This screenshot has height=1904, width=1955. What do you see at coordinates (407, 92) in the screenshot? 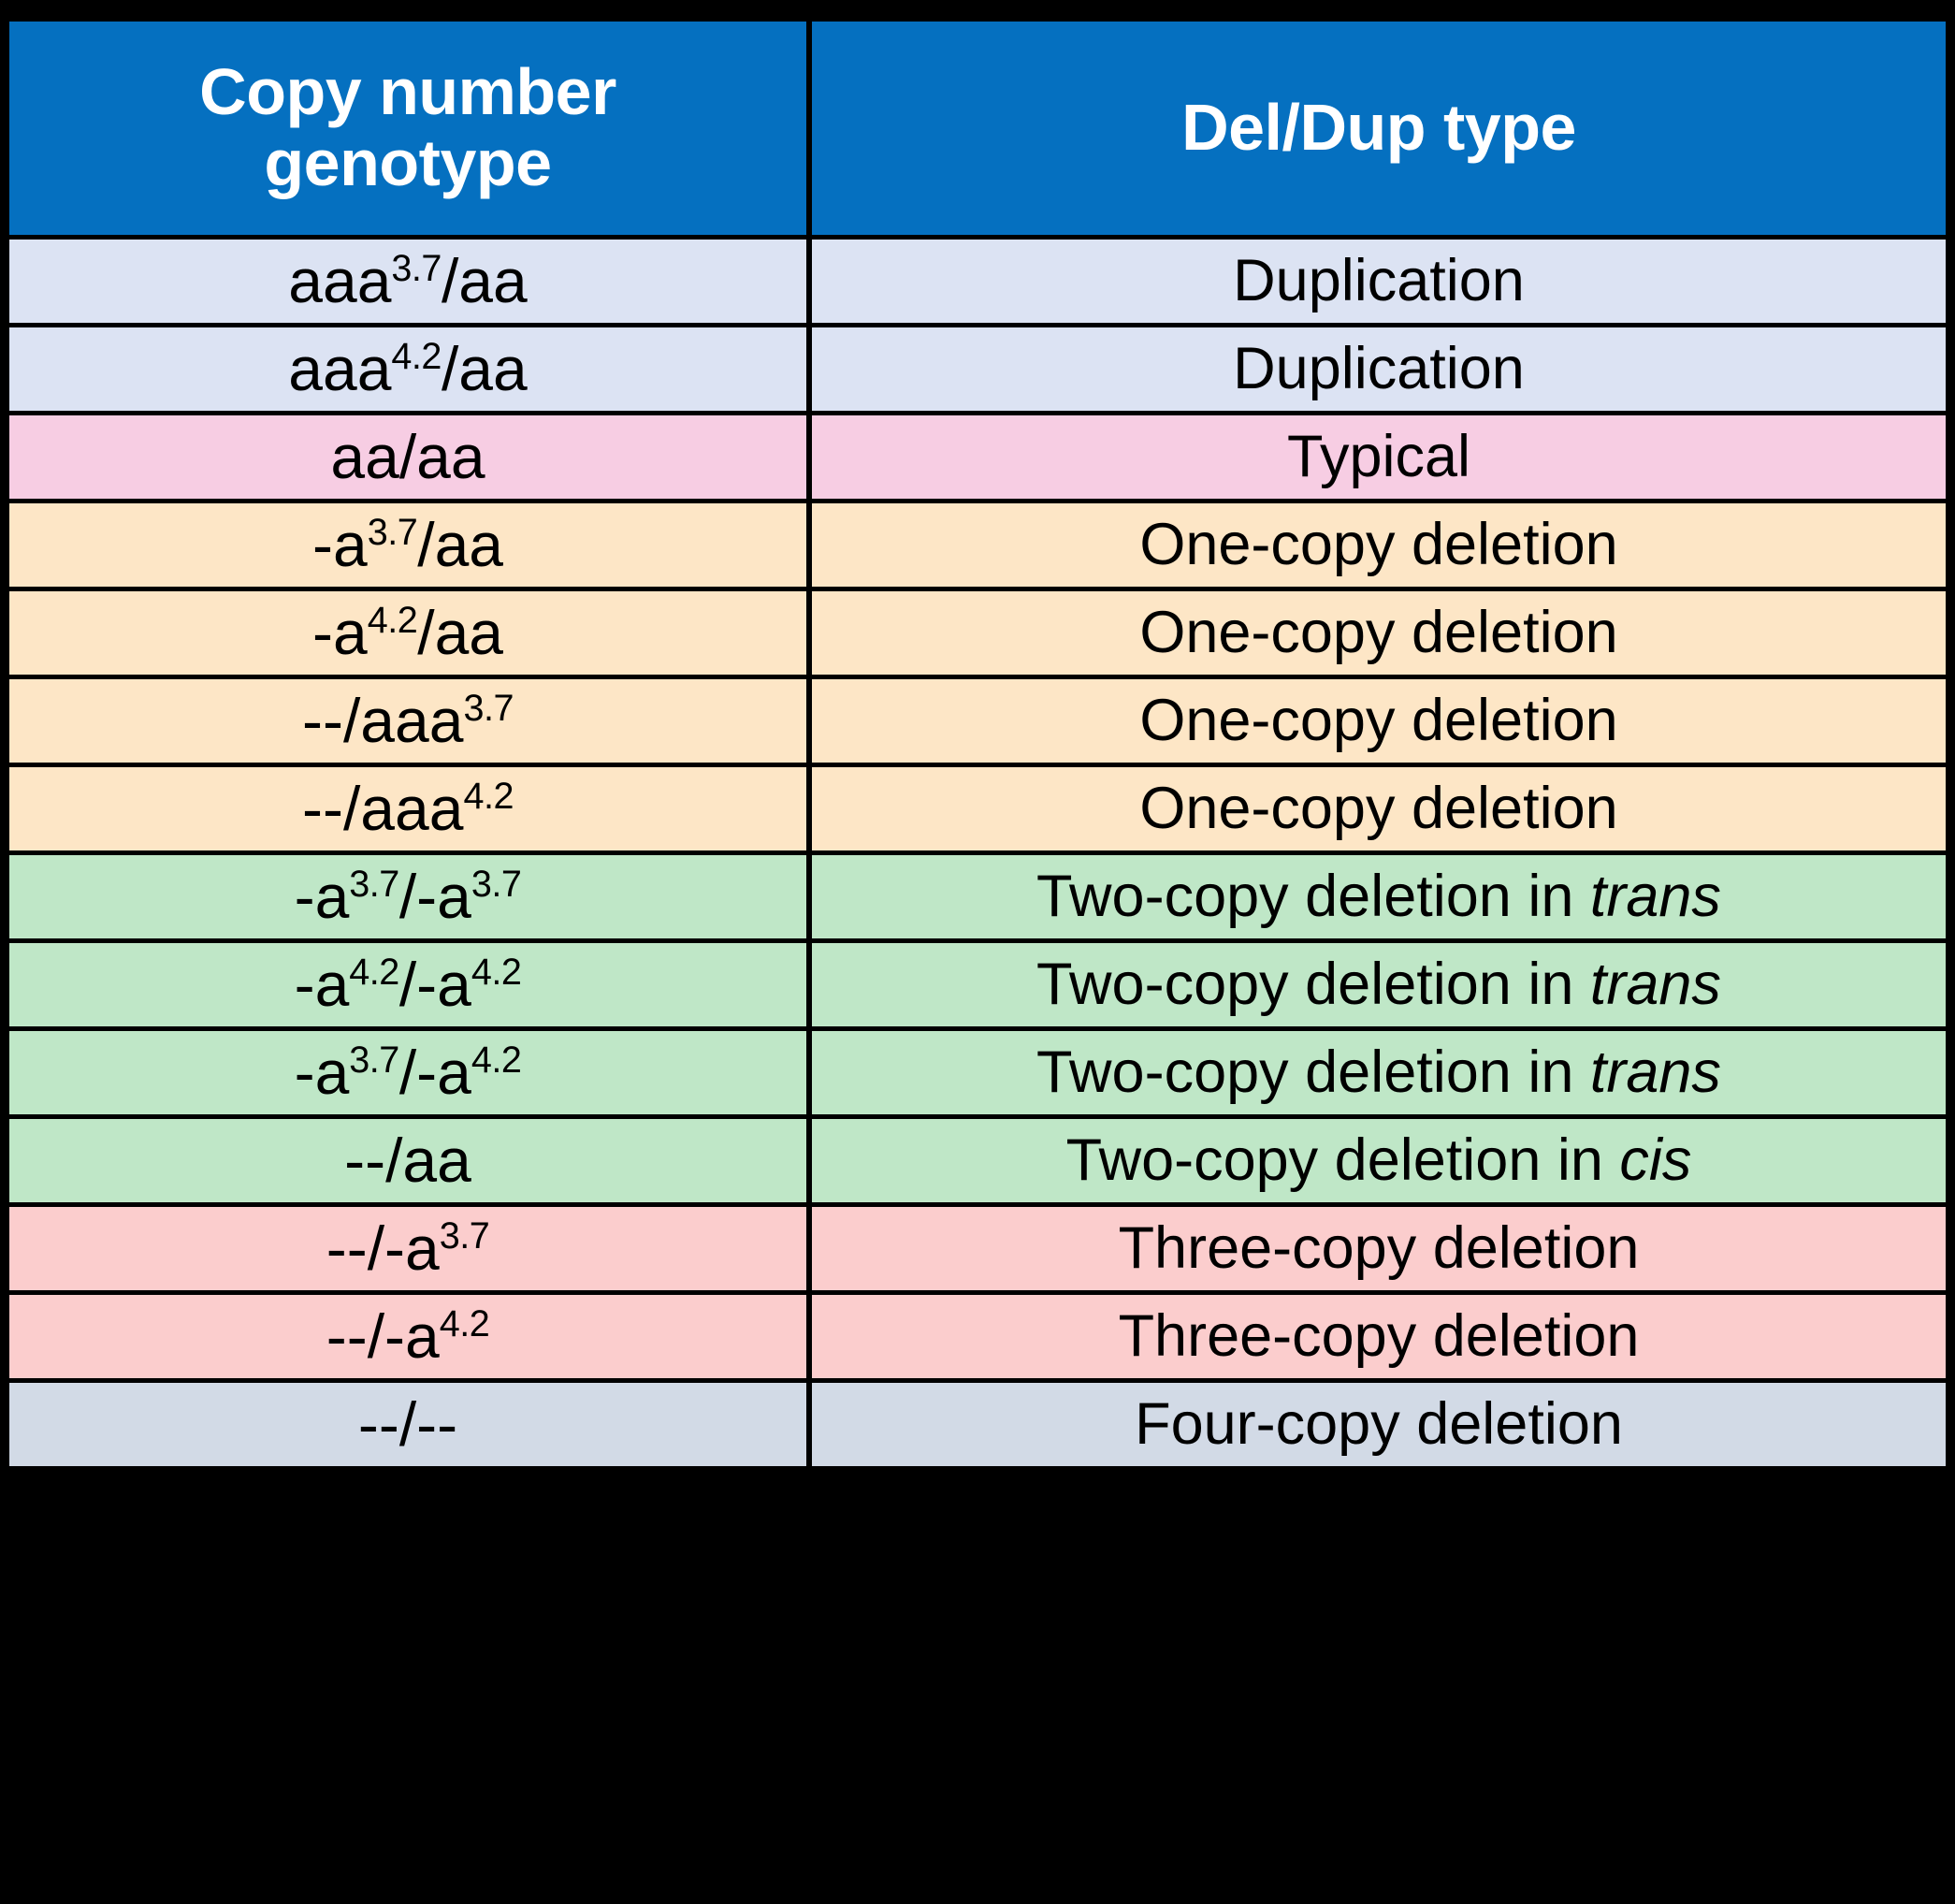
I see `header-line-1: Copy number` at bounding box center [407, 92].